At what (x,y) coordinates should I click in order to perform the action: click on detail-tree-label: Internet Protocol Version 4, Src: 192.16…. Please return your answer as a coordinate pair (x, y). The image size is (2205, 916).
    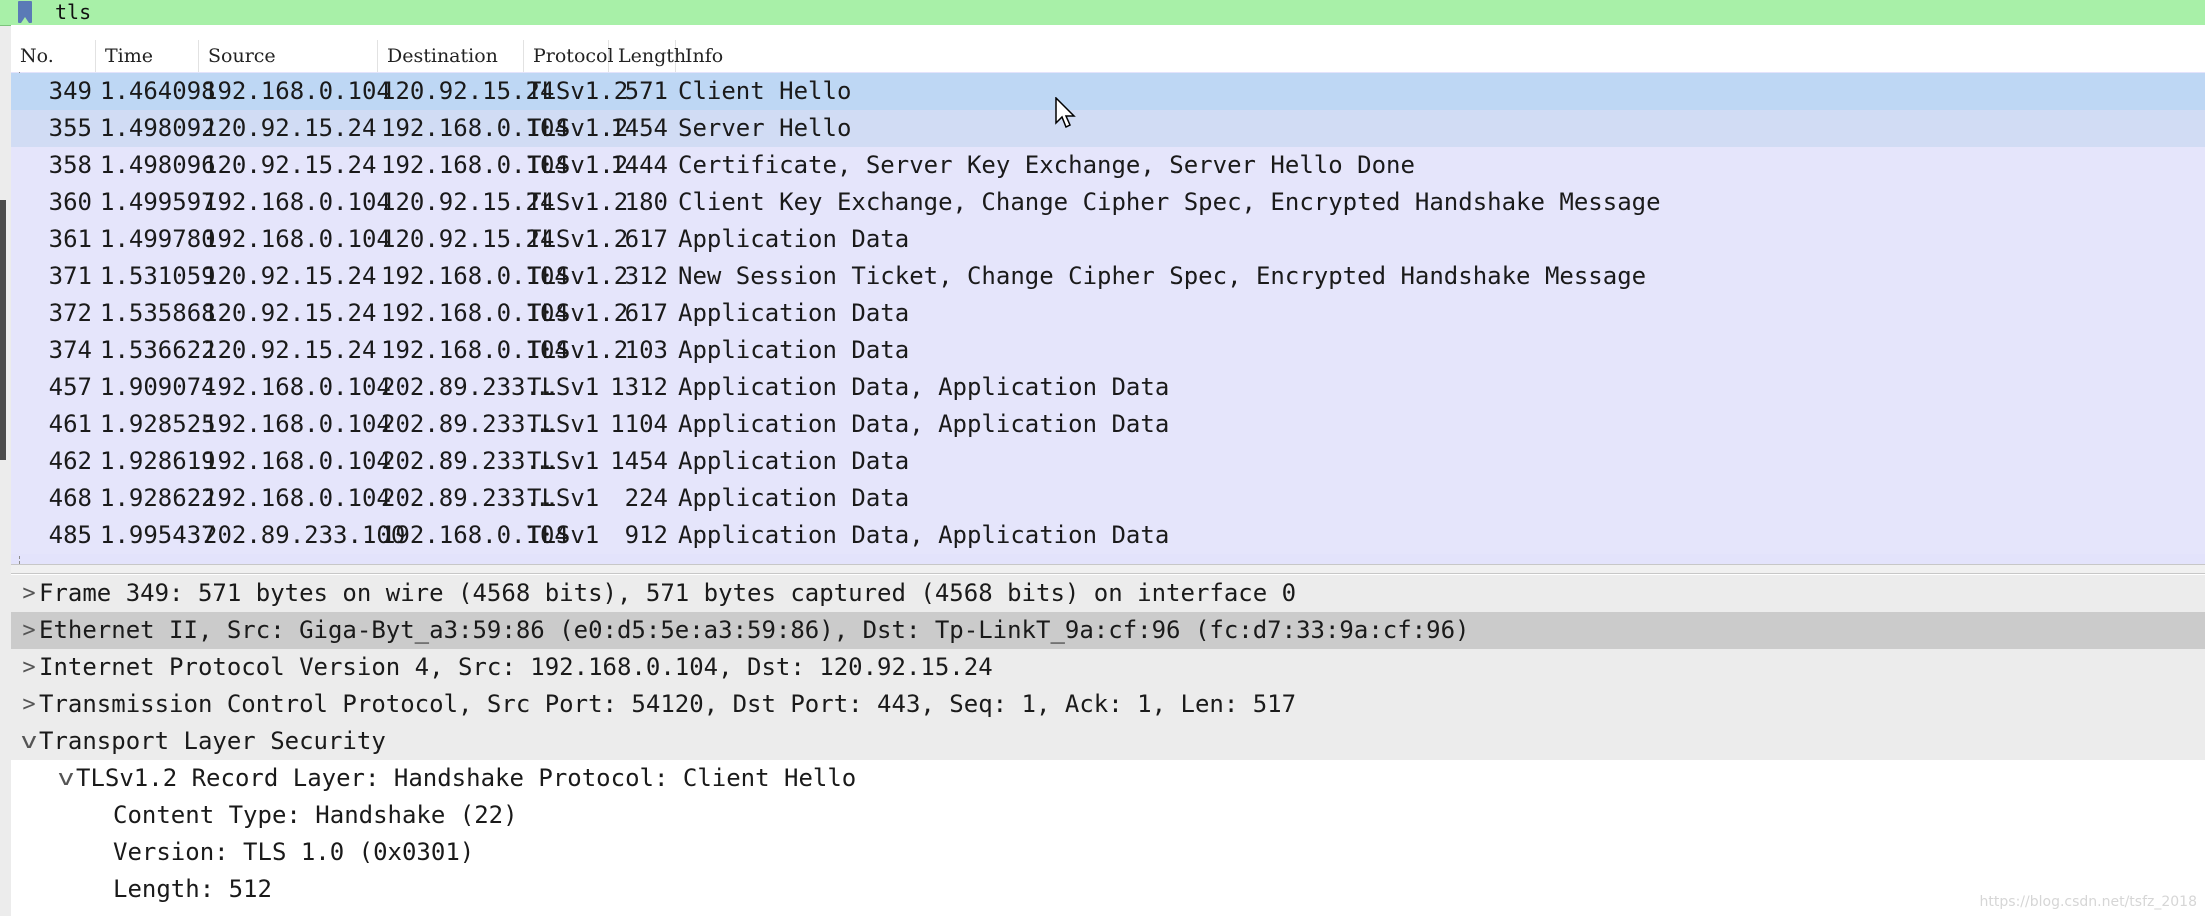
    Looking at the image, I should click on (516, 667).